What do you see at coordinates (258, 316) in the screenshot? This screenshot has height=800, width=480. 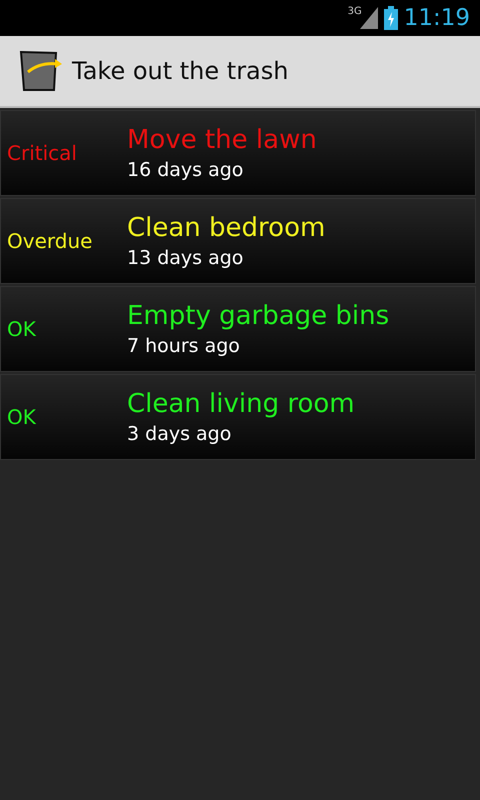 I see `task-name: Empty garbage bins` at bounding box center [258, 316].